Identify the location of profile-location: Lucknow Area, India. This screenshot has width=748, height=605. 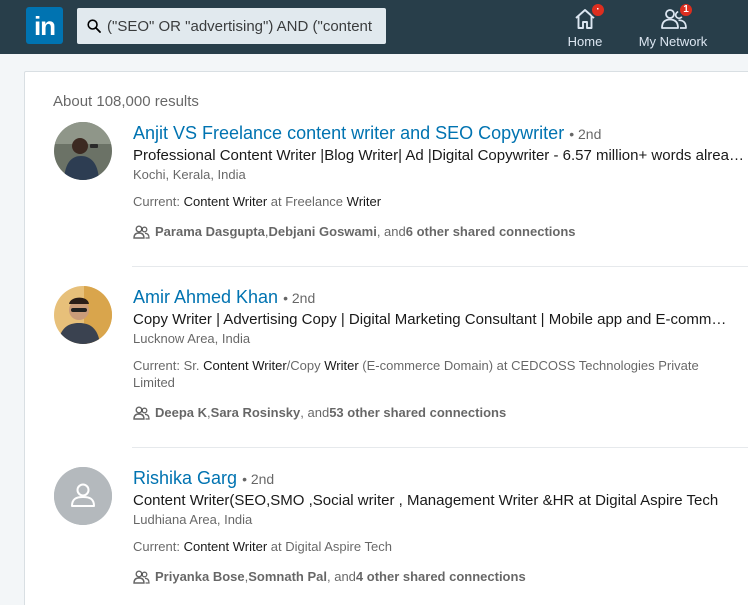
(192, 338).